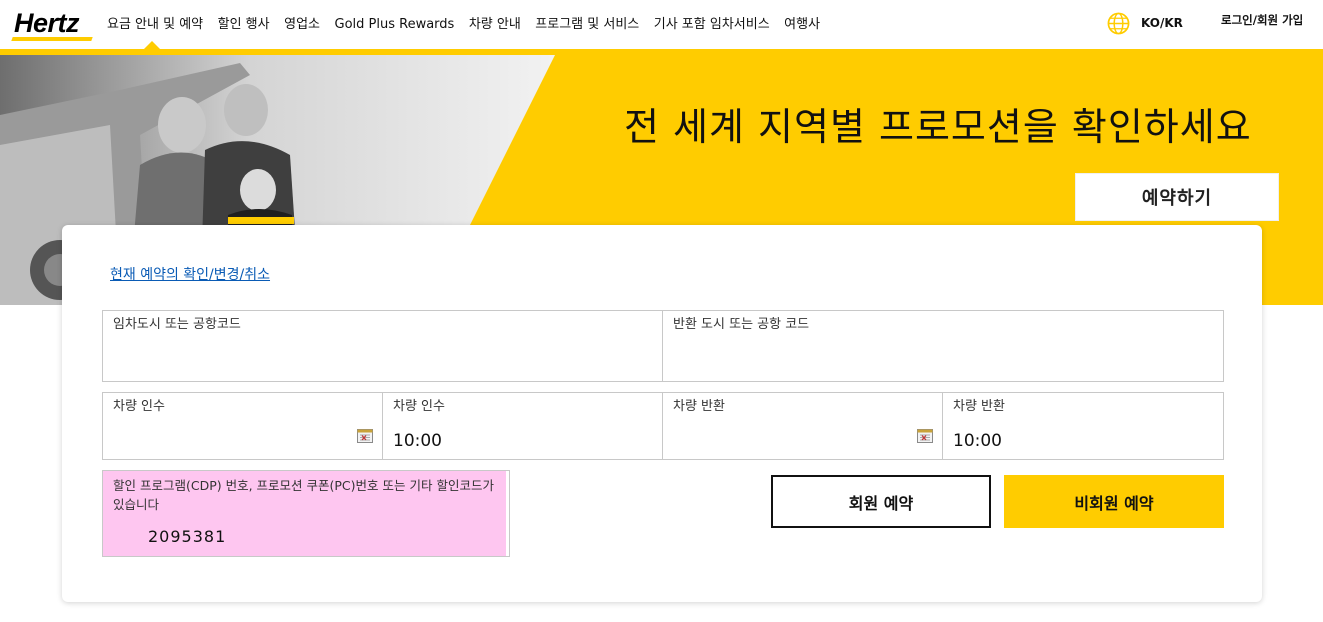 This screenshot has width=1323, height=622. What do you see at coordinates (187, 537) in the screenshot?
I see `discount-code-input: 2095381` at bounding box center [187, 537].